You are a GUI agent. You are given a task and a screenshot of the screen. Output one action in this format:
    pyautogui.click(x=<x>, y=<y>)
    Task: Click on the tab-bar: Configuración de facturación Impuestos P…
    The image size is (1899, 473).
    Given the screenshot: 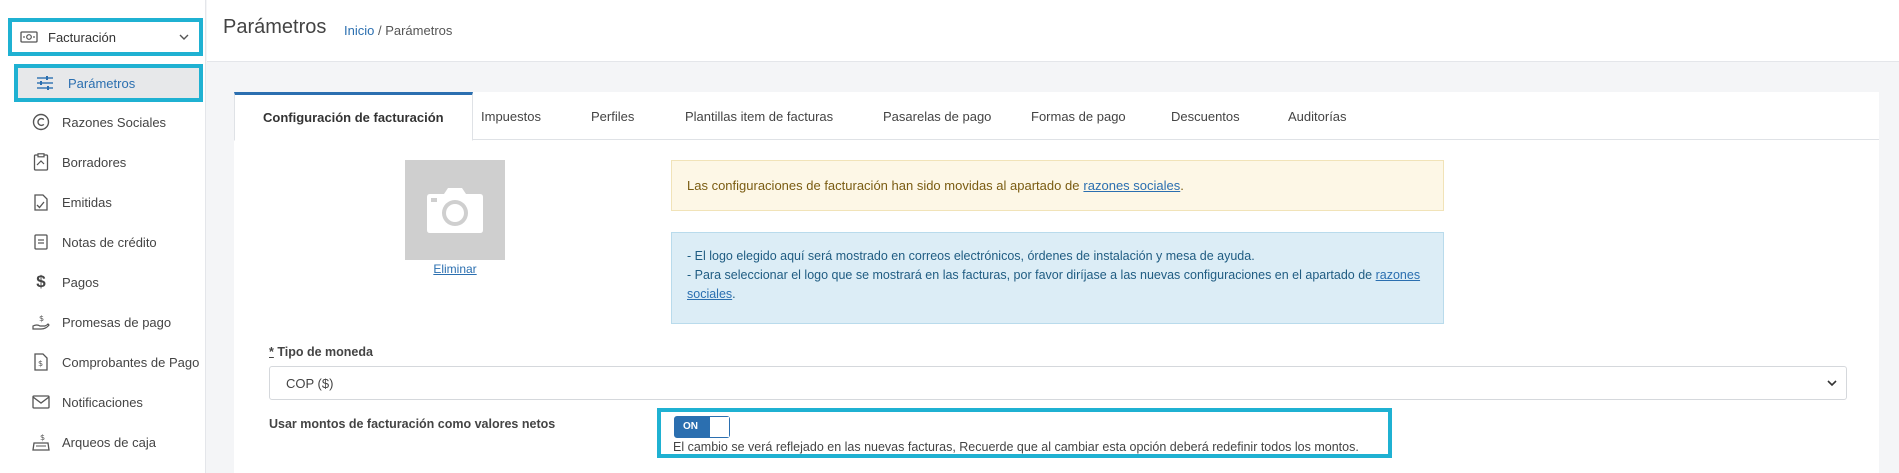 What is the action you would take?
    pyautogui.click(x=1056, y=116)
    